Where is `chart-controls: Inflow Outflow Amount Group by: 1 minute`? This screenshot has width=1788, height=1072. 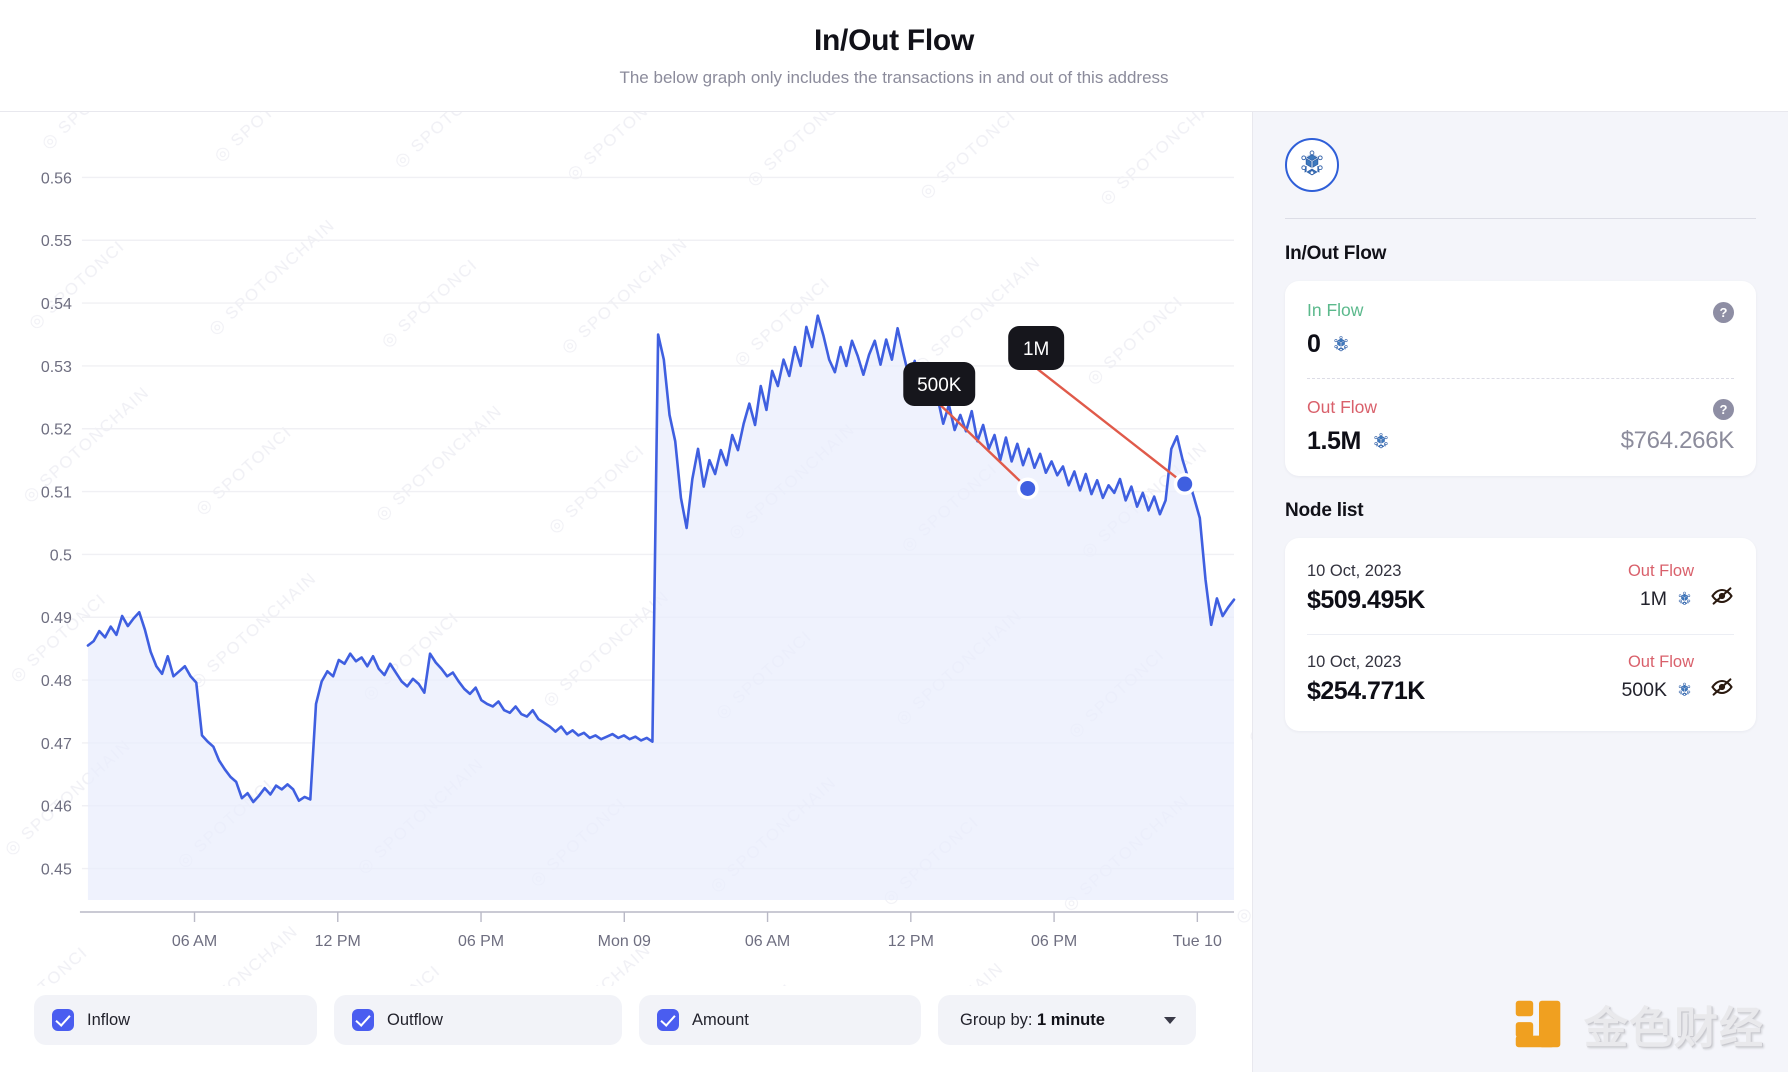
chart-controls: Inflow Outflow Amount Group by: 1 minute is located at coordinates (626, 1029).